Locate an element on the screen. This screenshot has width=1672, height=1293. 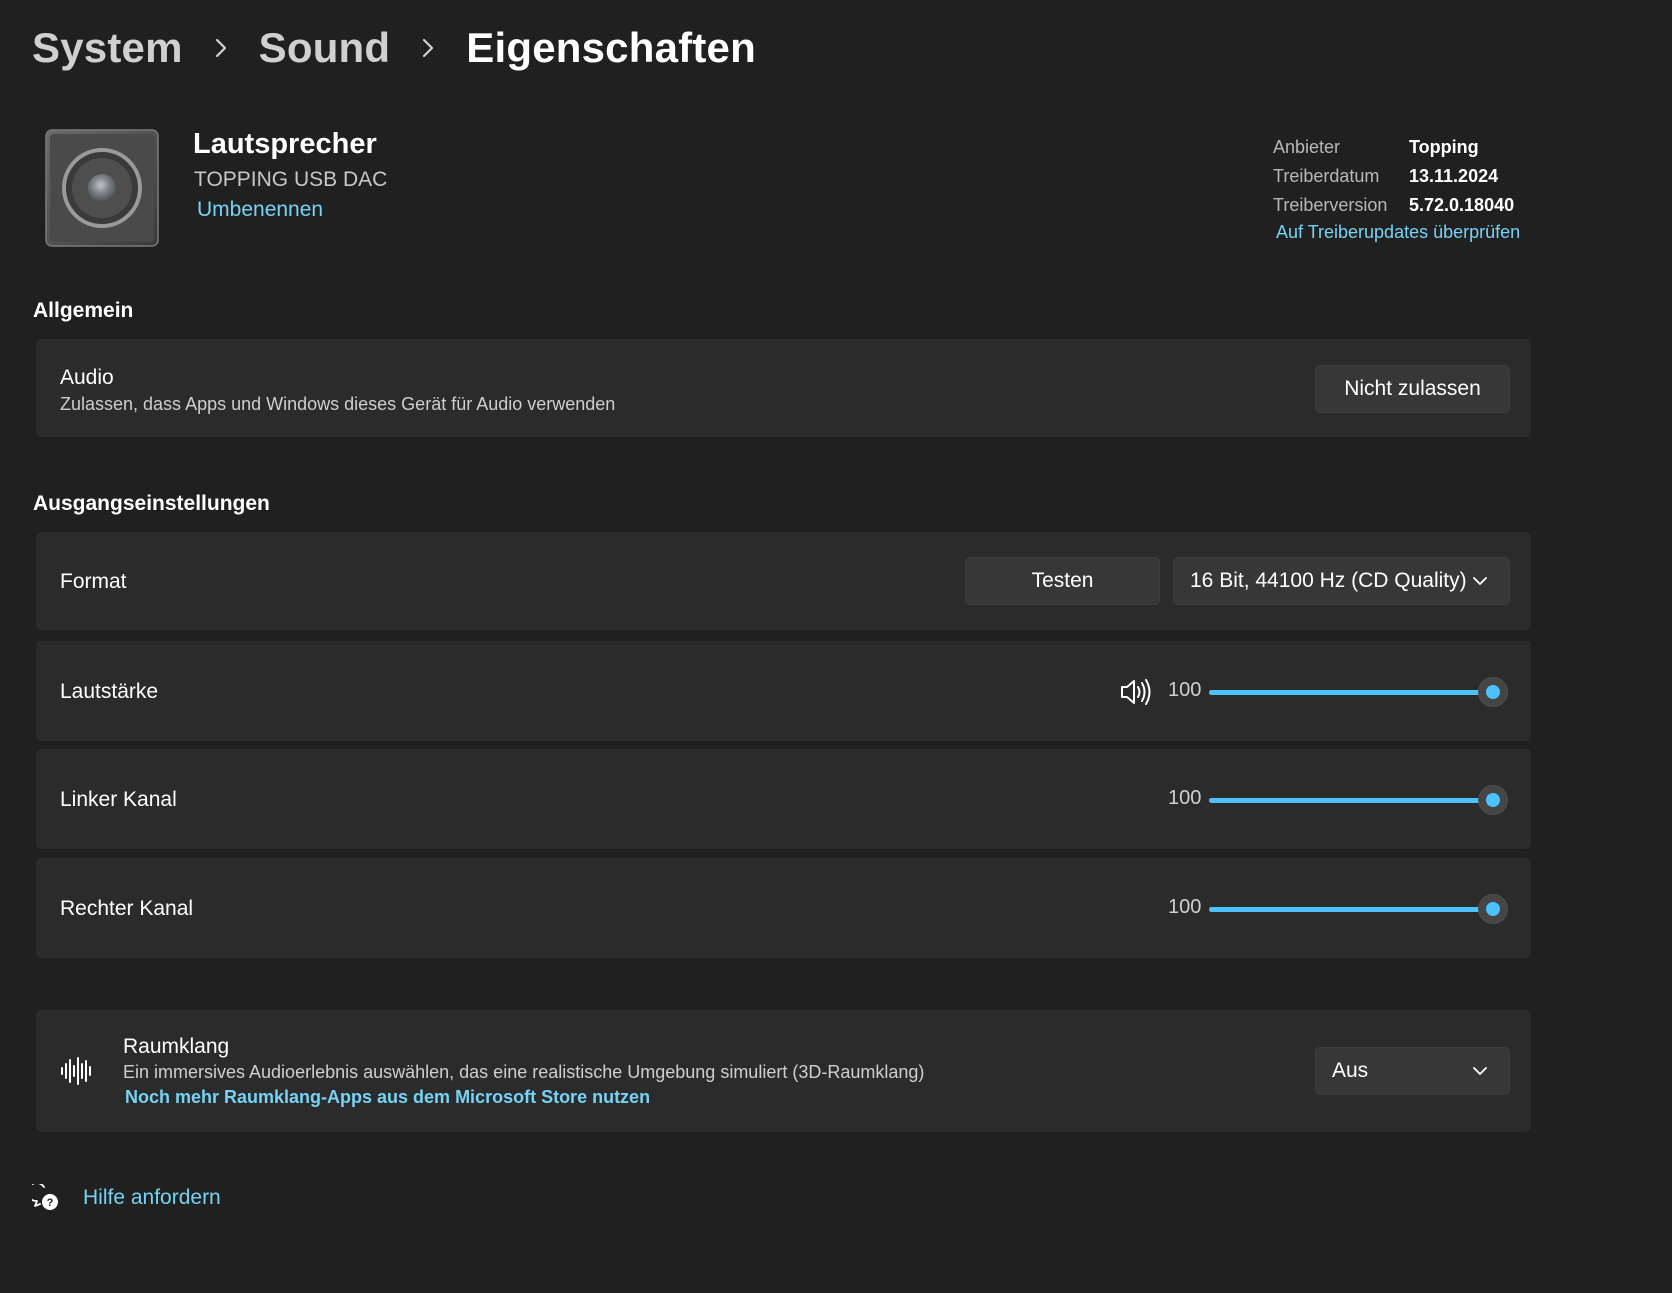
driver-version-value: 5.72.0.18040 is located at coordinates (1462, 205).